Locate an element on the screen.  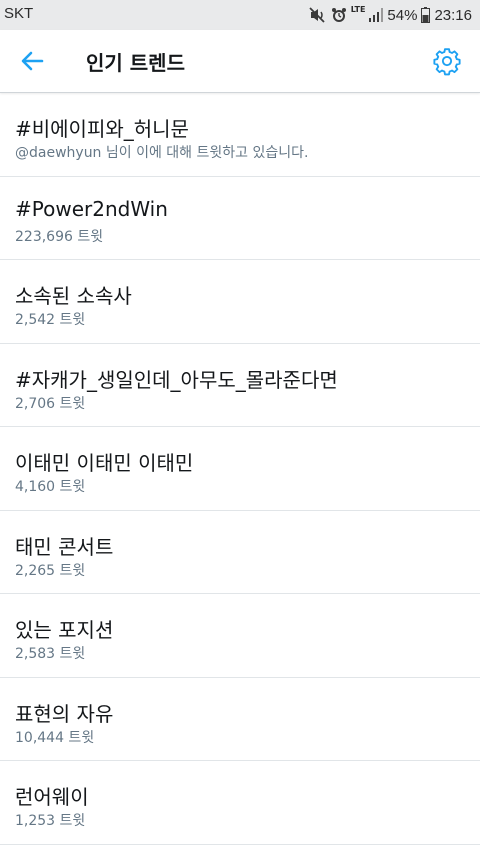
trend-item: 있는 포지션 2,583 트윗 is located at coordinates (240, 636).